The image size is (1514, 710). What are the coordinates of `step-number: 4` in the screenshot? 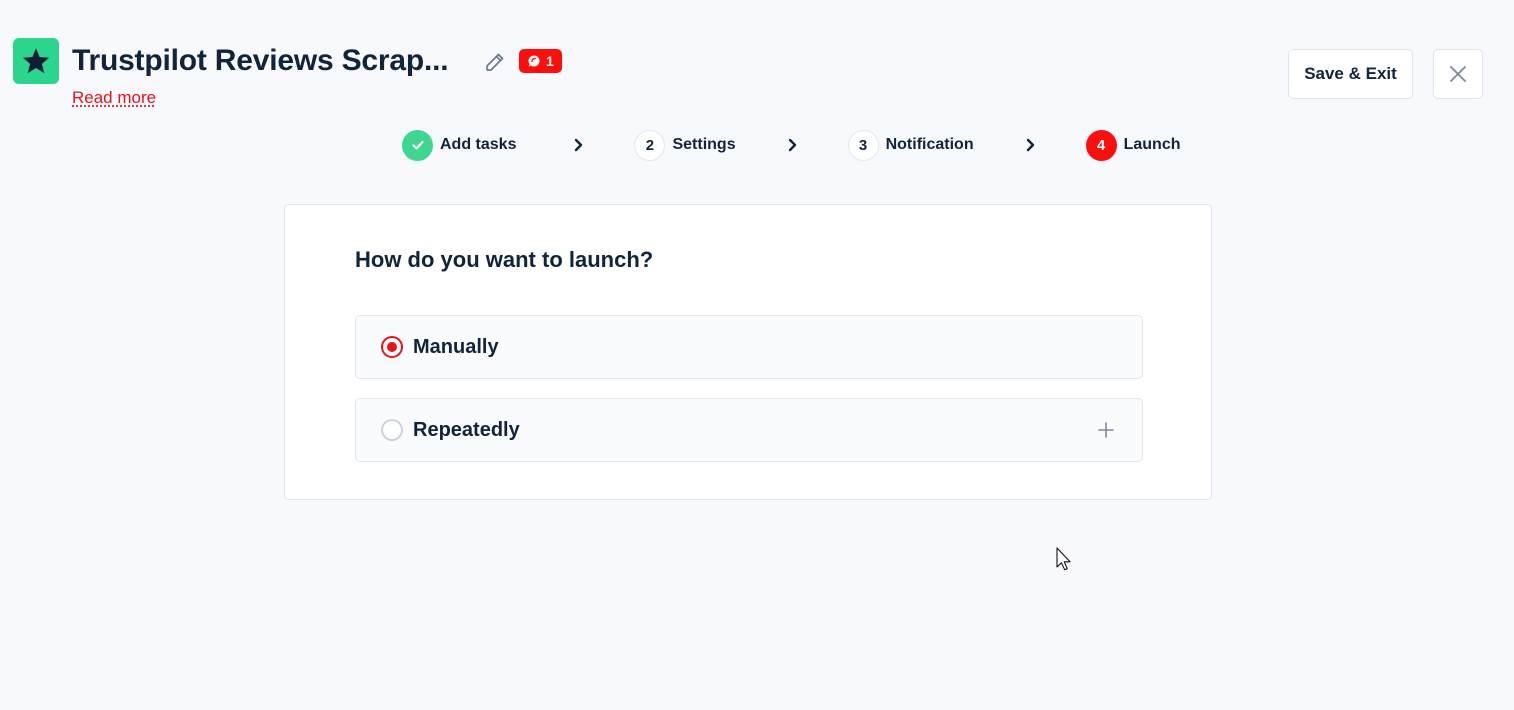 It's located at (1101, 145).